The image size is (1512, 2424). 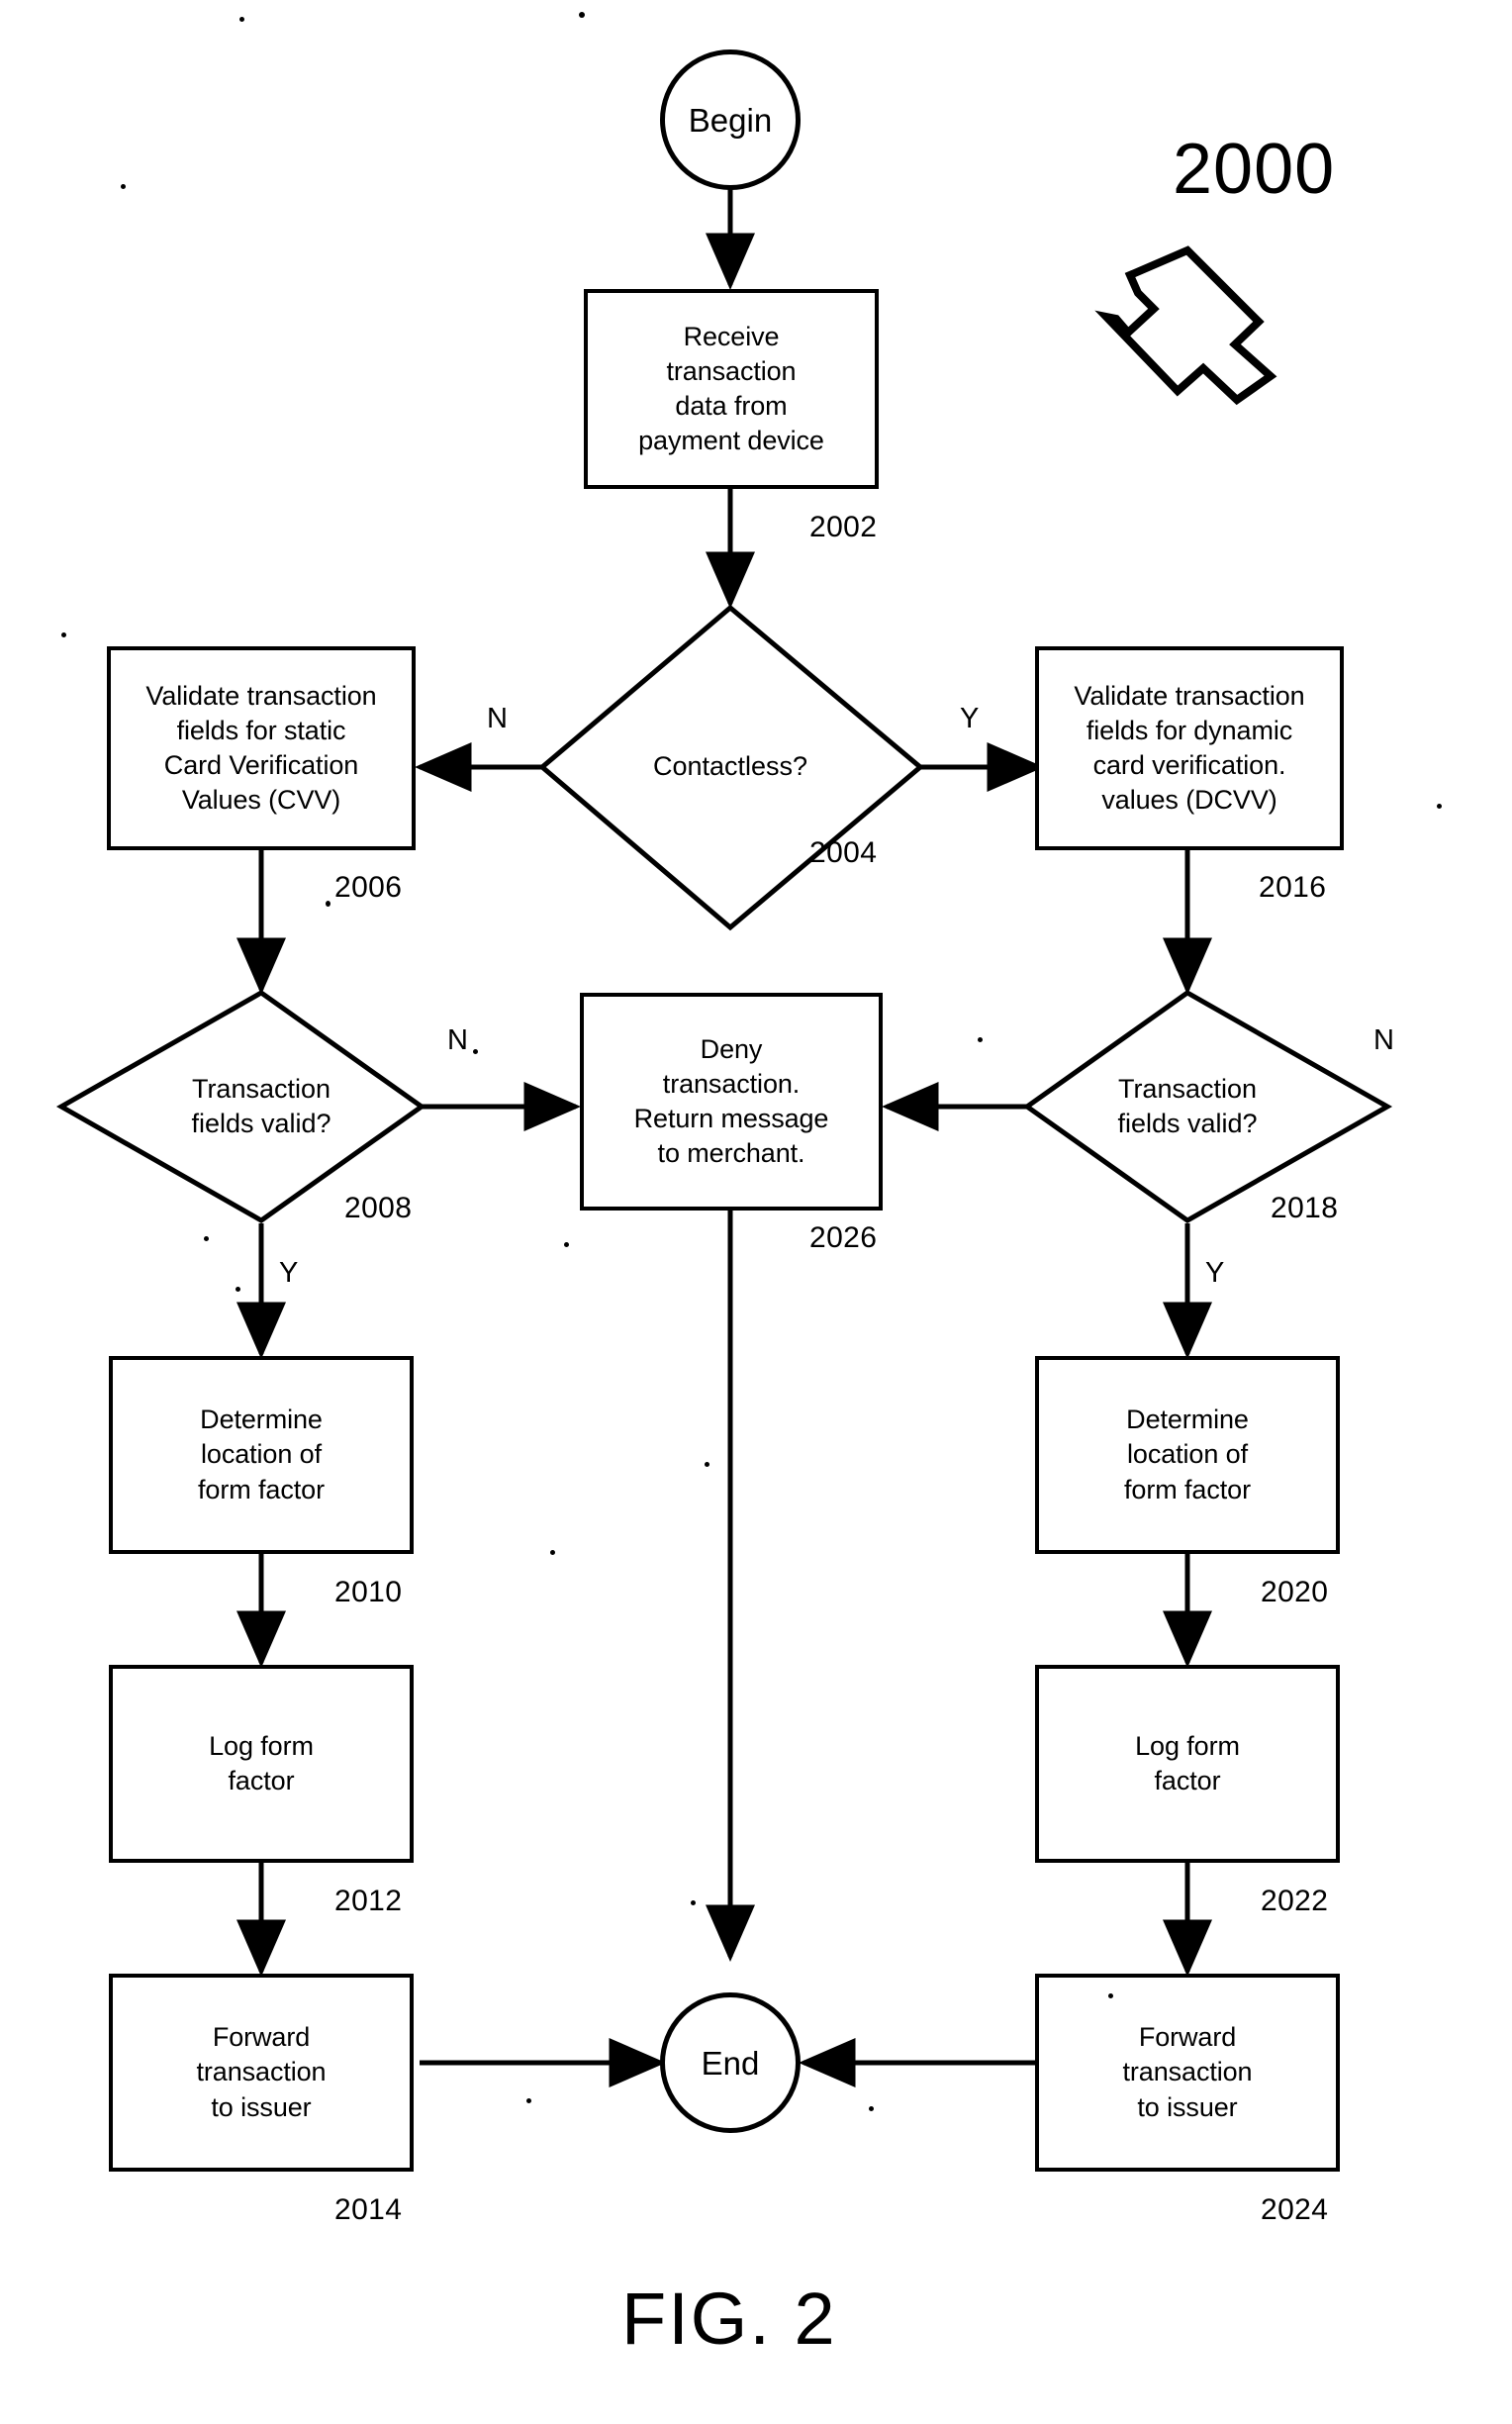 I want to click on ref-number-2014: 2014, so click(x=369, y=2209).